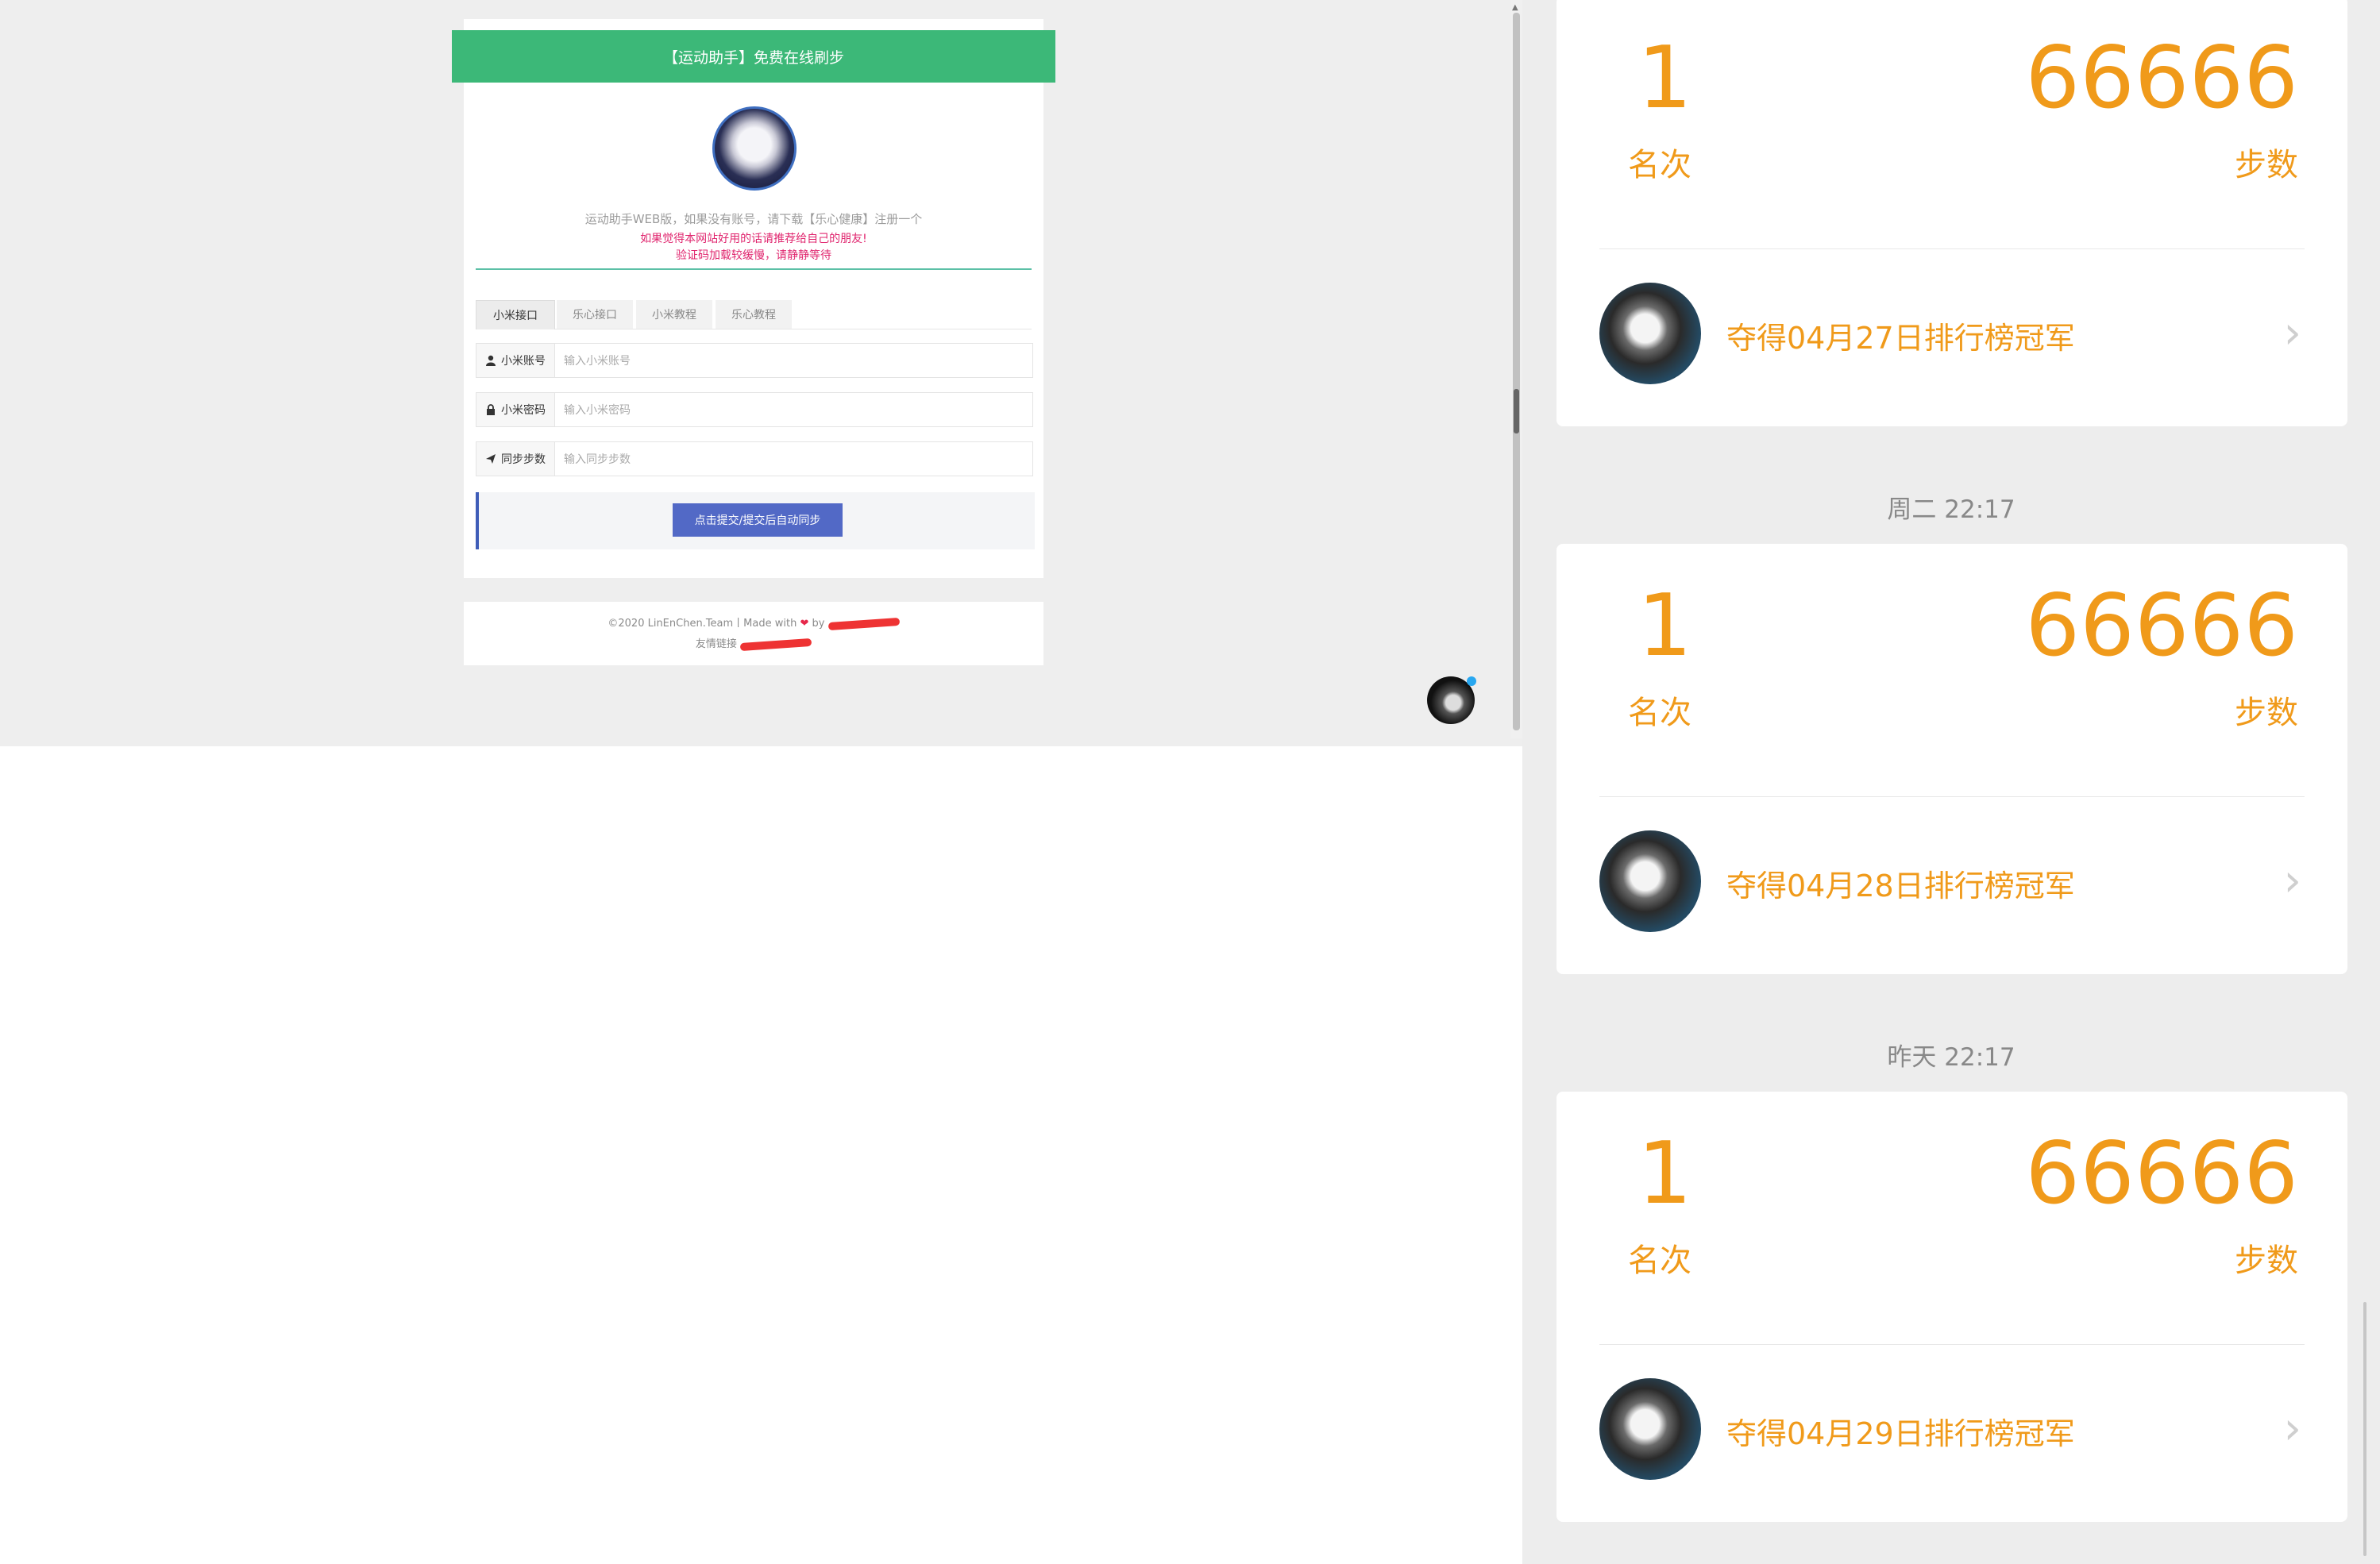 This screenshot has width=2380, height=1564. I want to click on tab-lexin-api: 乐心接口, so click(595, 314).